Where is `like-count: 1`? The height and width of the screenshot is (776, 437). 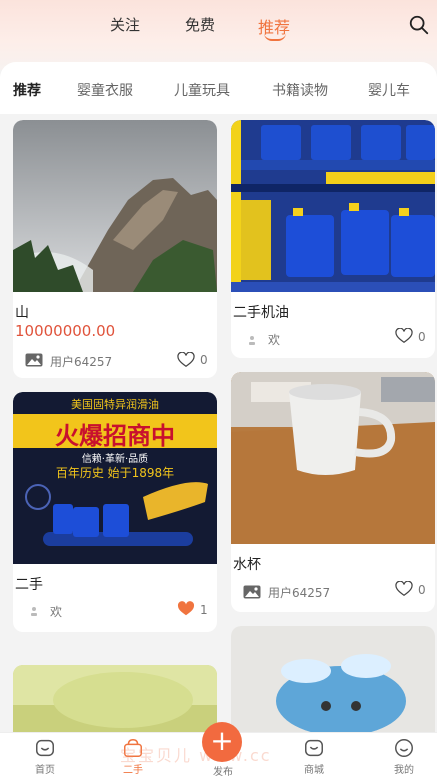
like-count: 1 is located at coordinates (204, 610).